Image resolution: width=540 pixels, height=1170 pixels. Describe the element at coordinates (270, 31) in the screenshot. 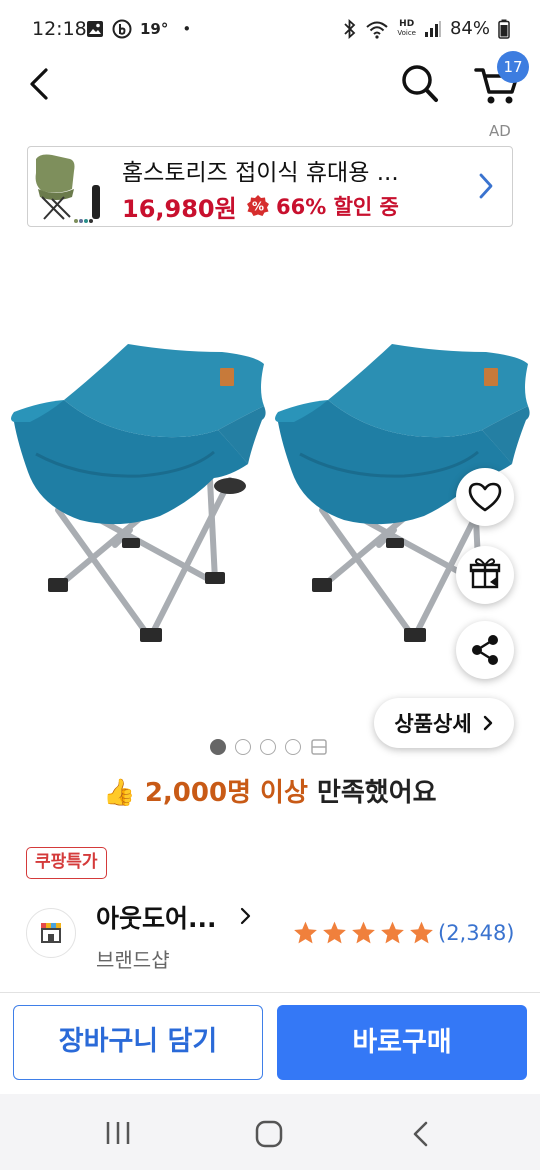

I see `status-bar: 12:18 19° • HD Voice 84%` at that location.